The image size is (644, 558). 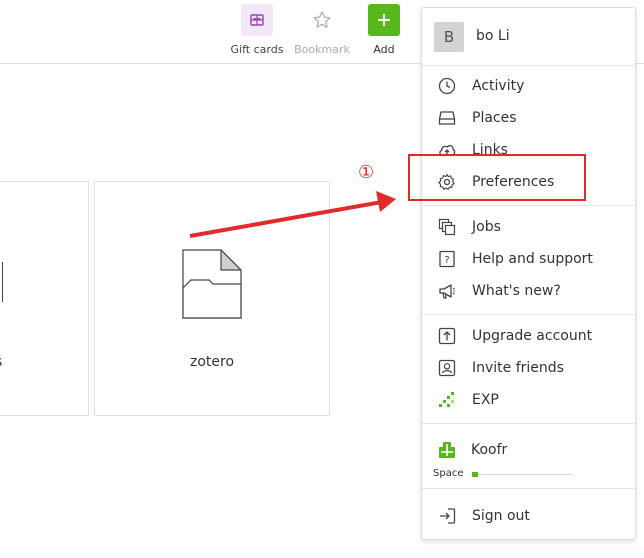 What do you see at coordinates (532, 259) in the screenshot?
I see `menu-item-label: Help and support` at bounding box center [532, 259].